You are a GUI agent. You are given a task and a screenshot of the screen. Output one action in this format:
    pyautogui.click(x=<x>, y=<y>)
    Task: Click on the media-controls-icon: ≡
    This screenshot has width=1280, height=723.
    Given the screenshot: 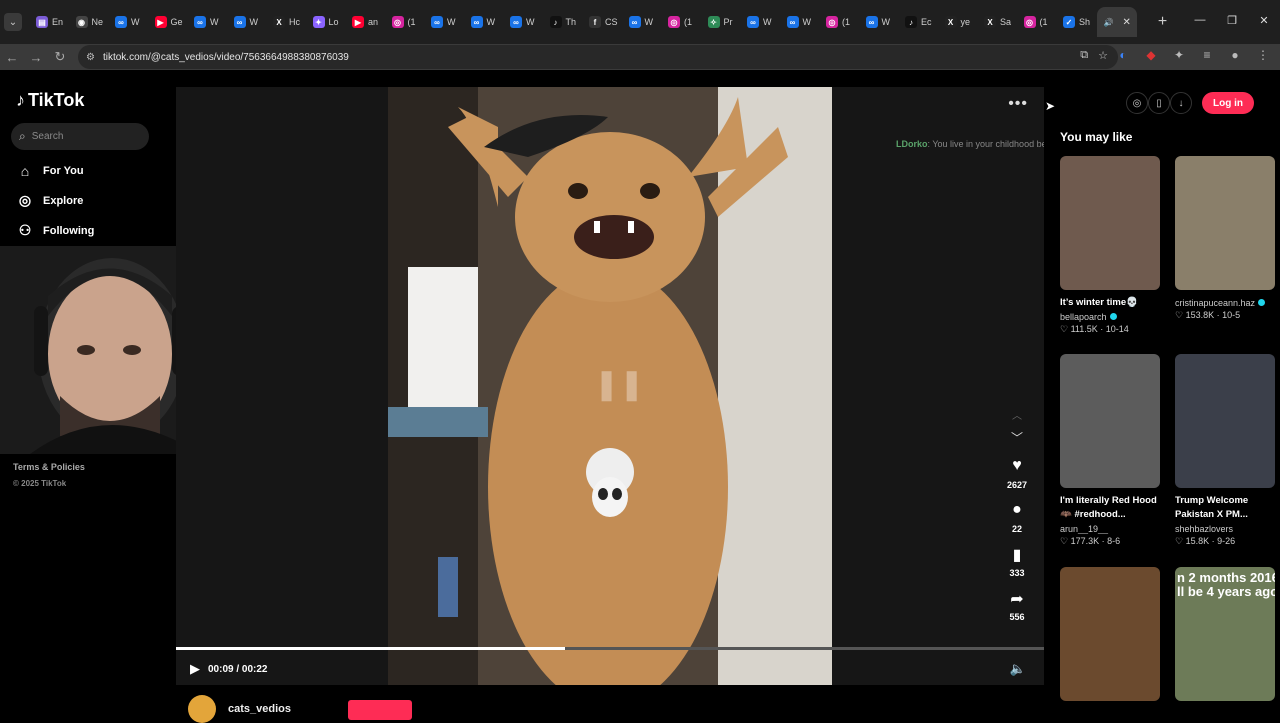 What is the action you would take?
    pyautogui.click(x=1207, y=55)
    